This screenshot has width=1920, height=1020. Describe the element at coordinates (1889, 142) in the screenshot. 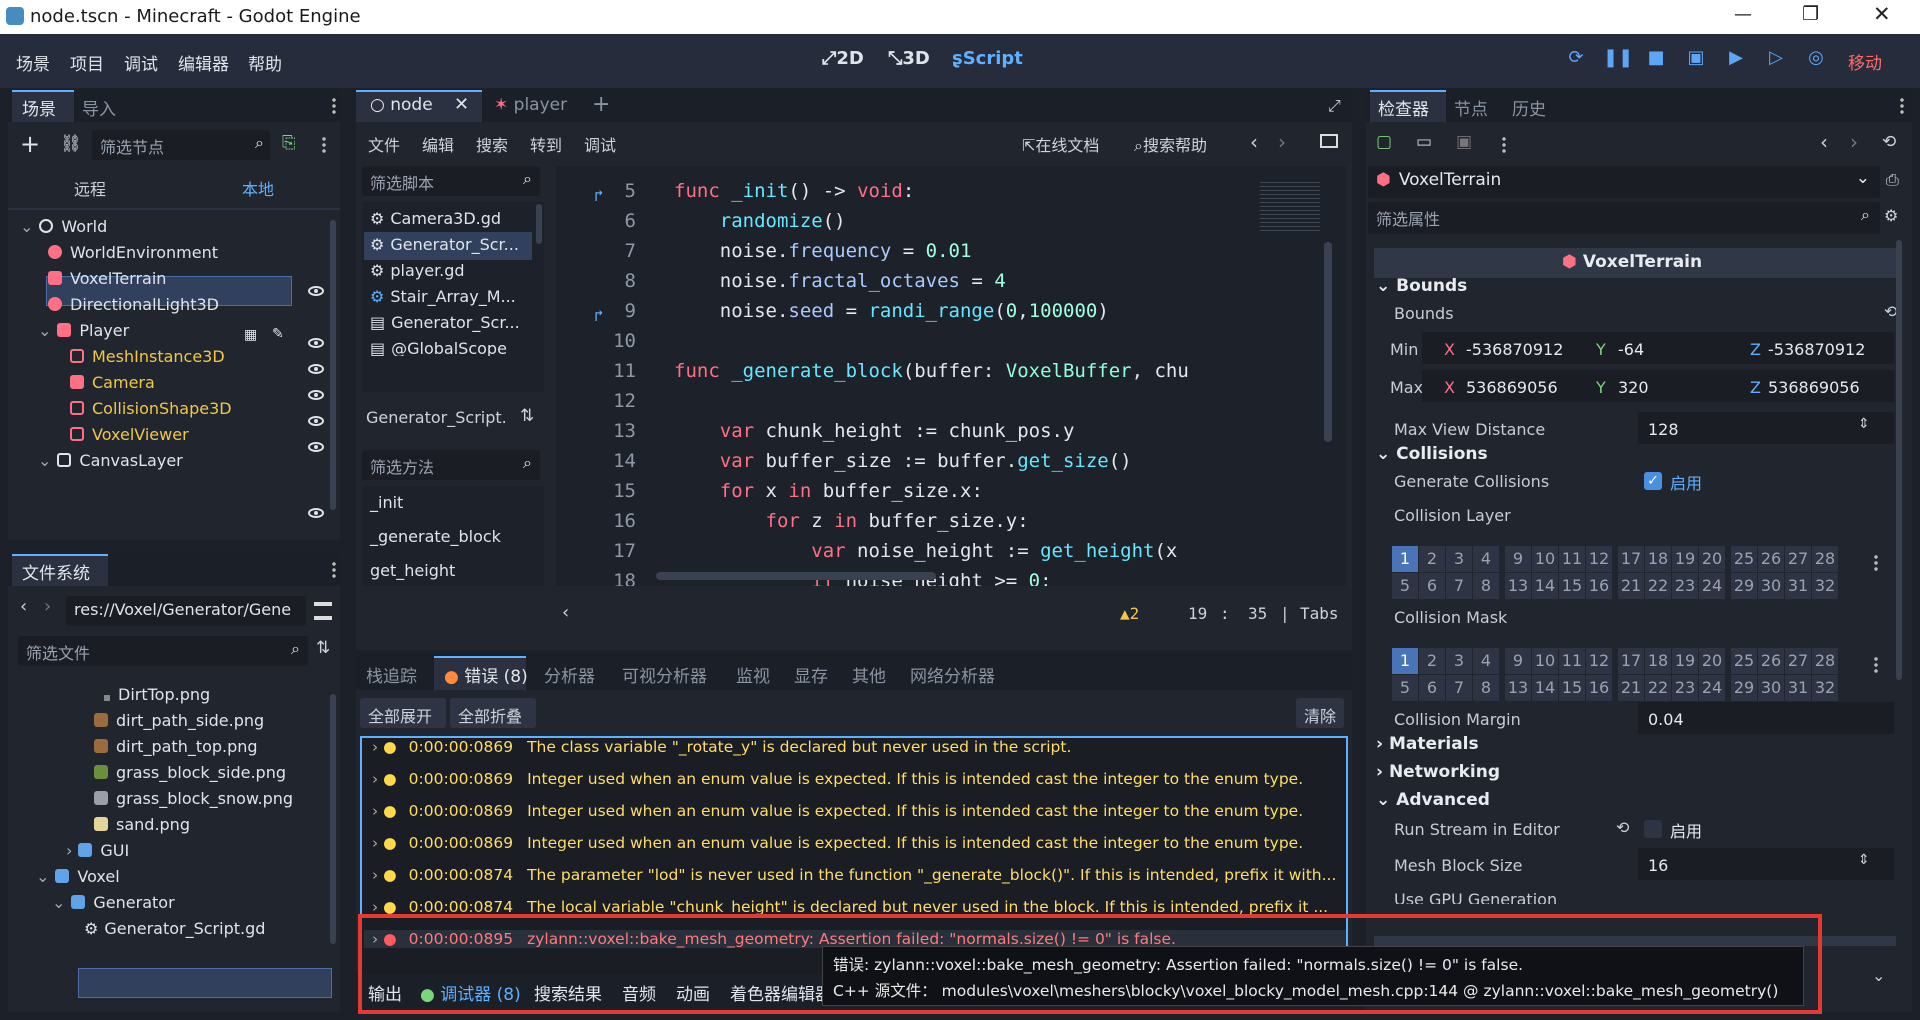

I see `history-icon: ⟲` at that location.